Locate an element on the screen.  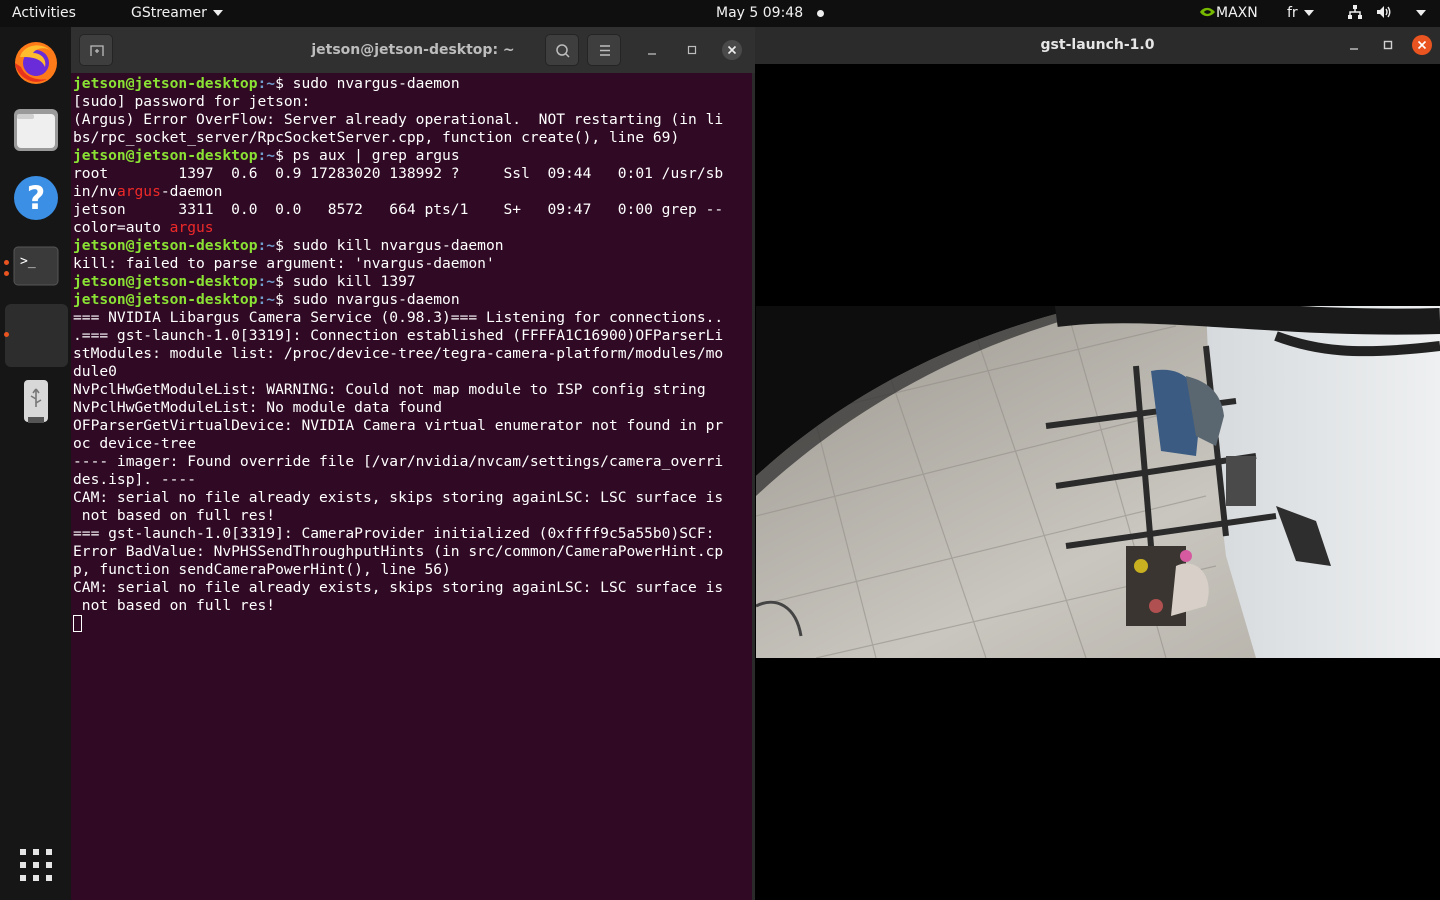
search-button is located at coordinates (562, 50).